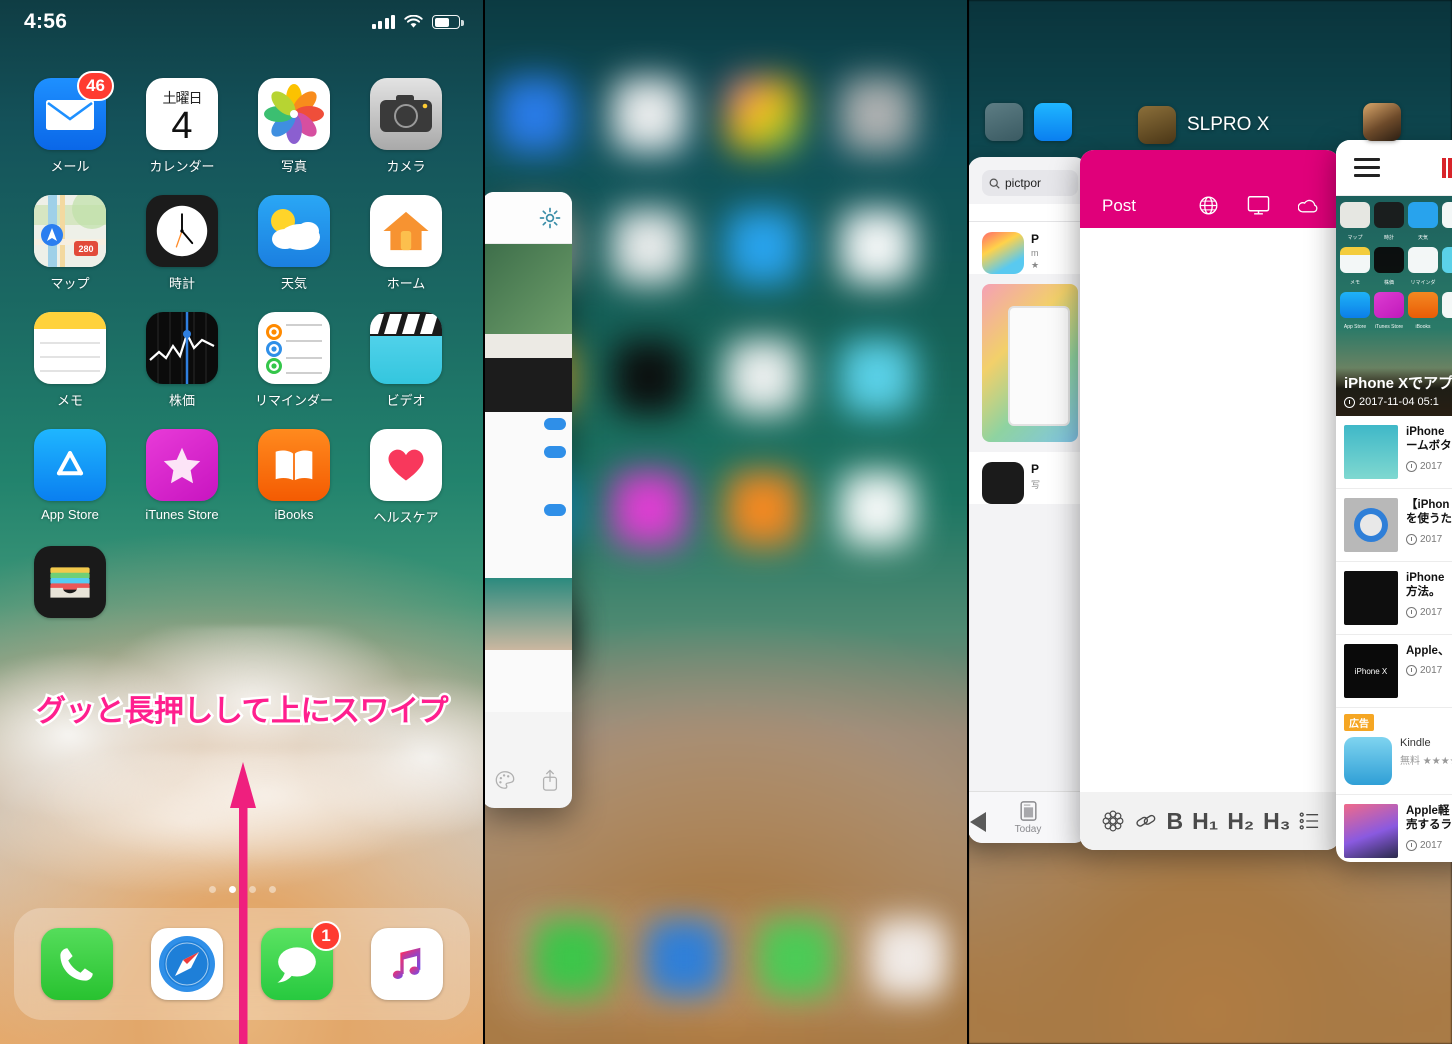  What do you see at coordinates (293, 283) in the screenshot?
I see `app-label: 天気` at bounding box center [293, 283].